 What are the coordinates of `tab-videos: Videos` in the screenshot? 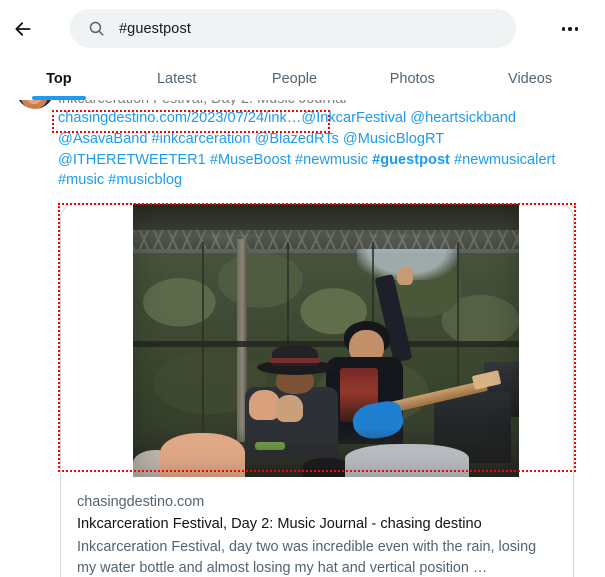 It's located at (530, 79).